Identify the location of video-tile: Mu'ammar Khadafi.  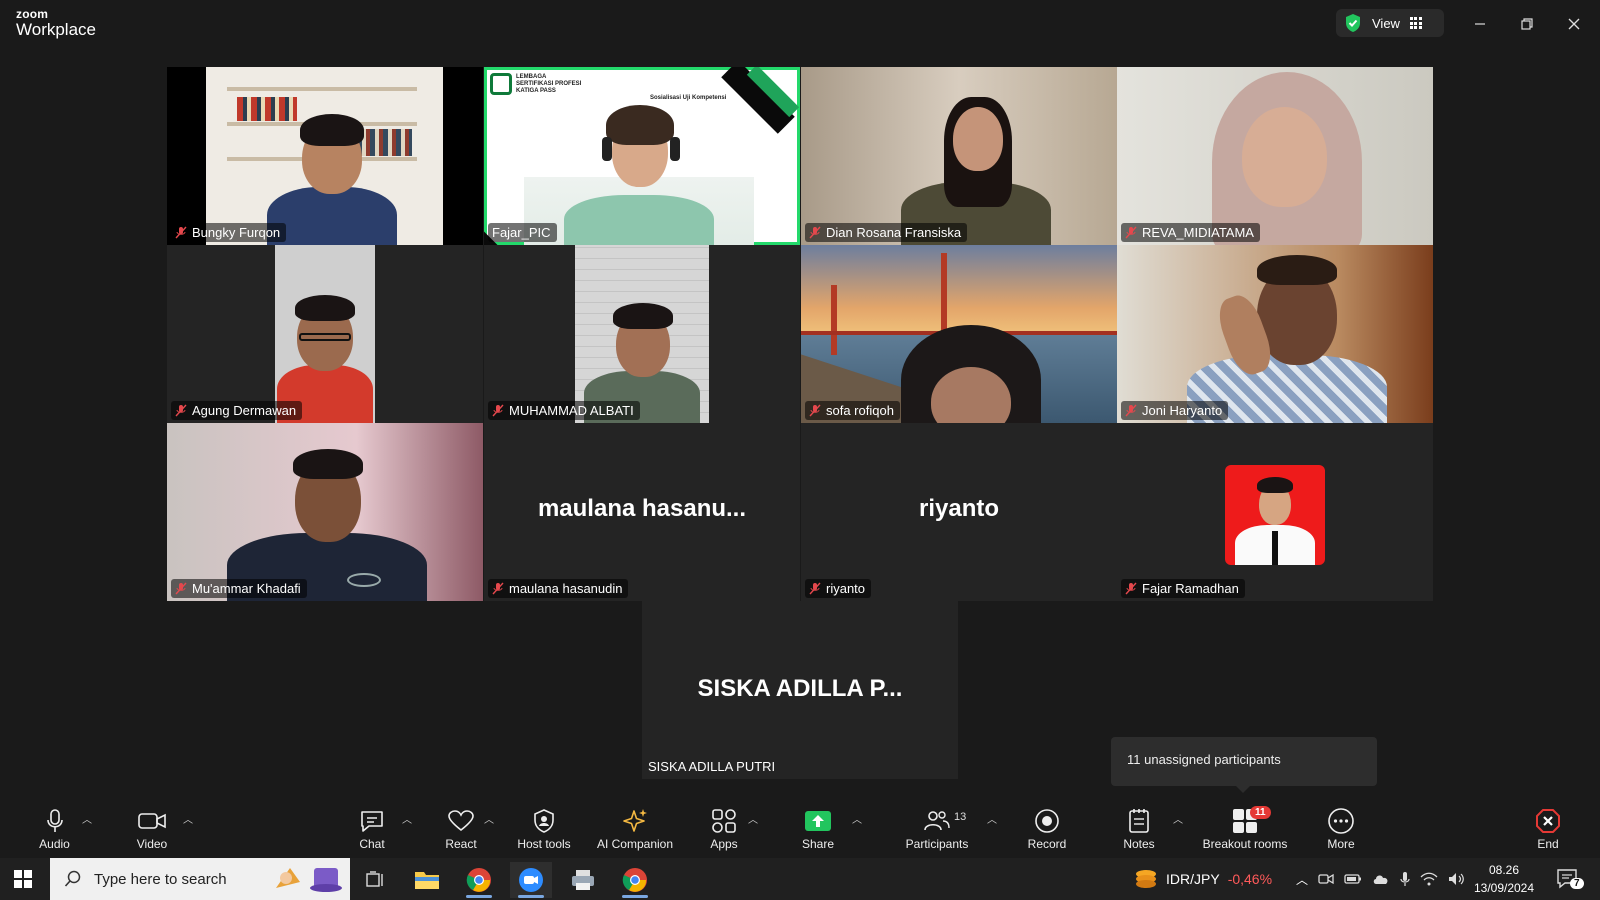
(325, 512).